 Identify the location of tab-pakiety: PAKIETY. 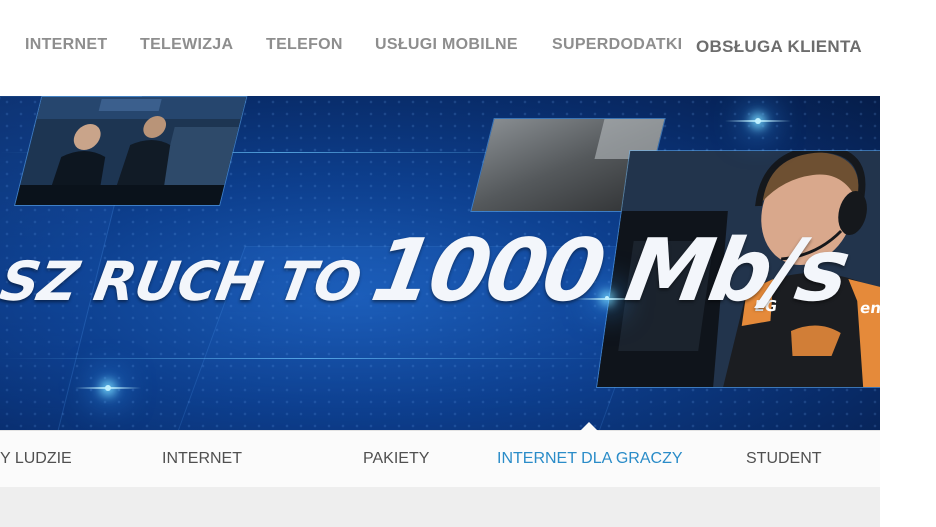
(396, 459).